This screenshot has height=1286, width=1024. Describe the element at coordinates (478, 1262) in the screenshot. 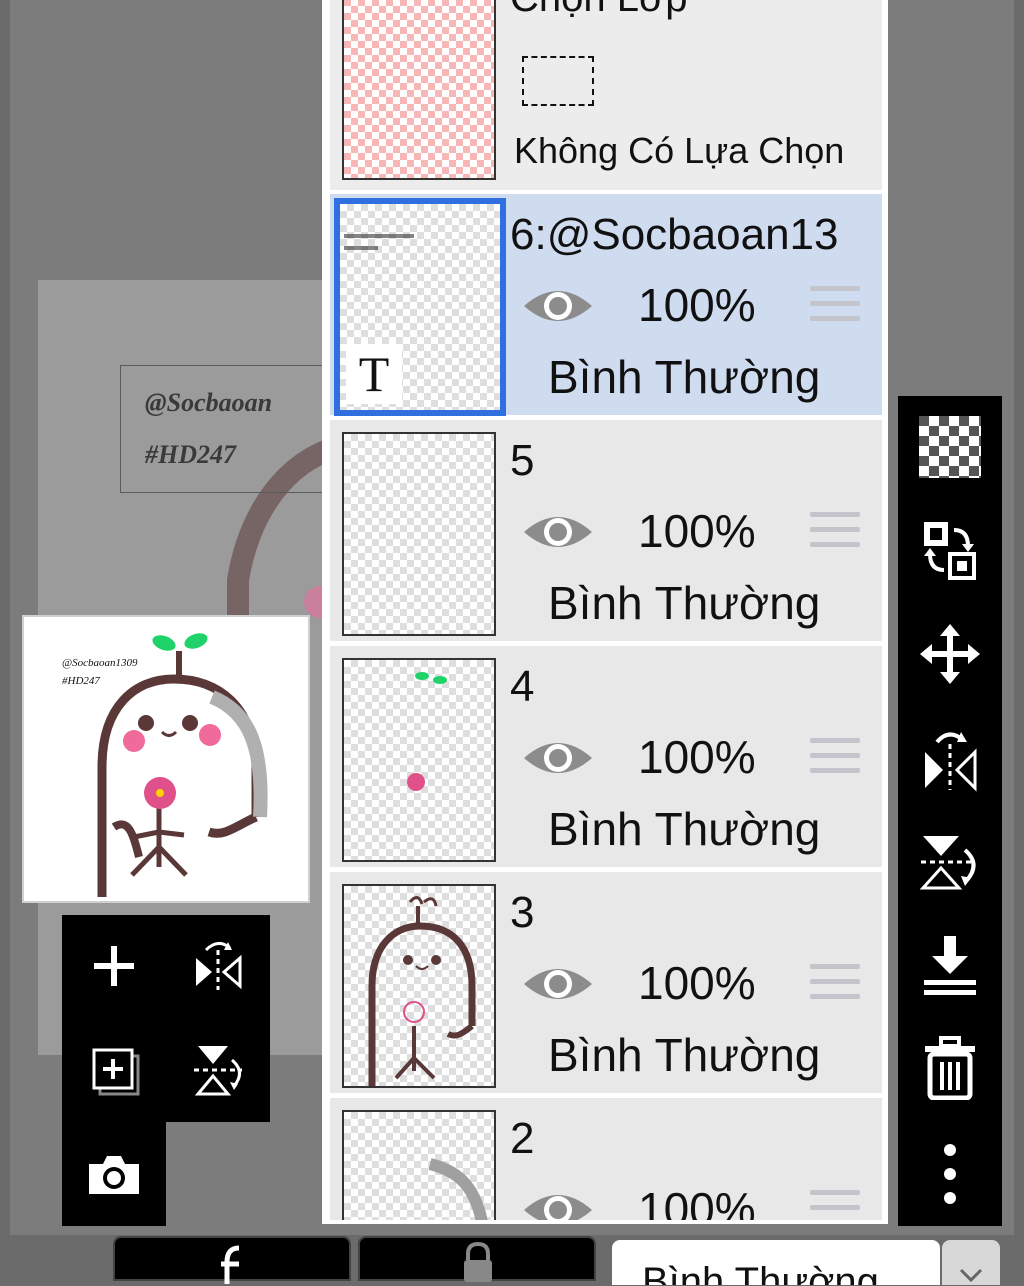

I see `lock-icon` at that location.